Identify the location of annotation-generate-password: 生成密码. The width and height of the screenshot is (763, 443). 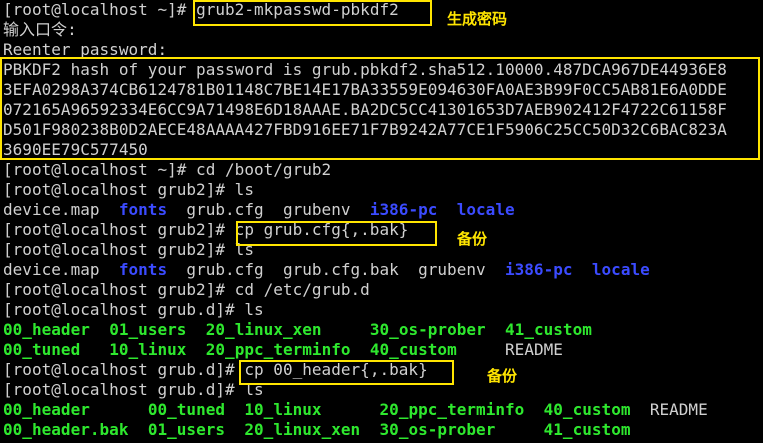
(477, 19).